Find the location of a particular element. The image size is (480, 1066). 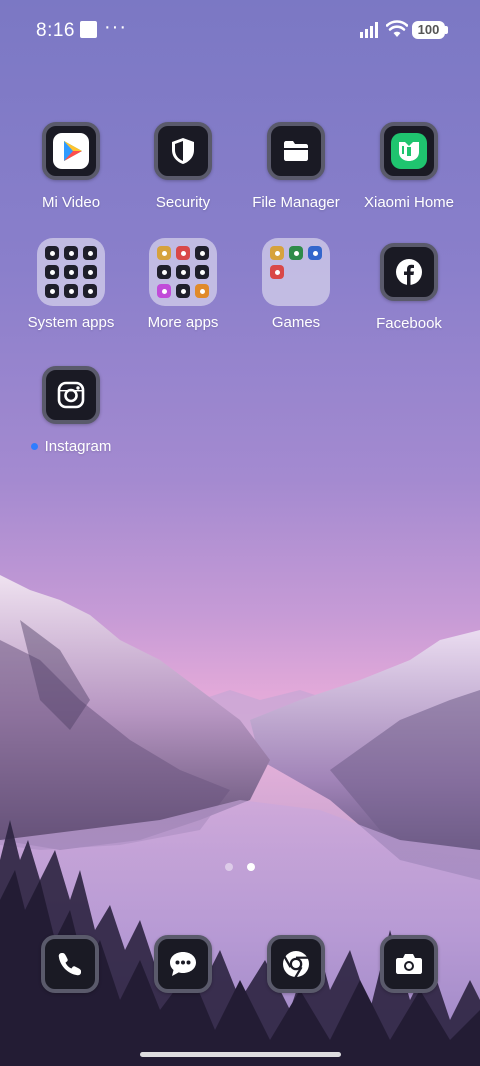

camera-icon is located at coordinates (409, 964).